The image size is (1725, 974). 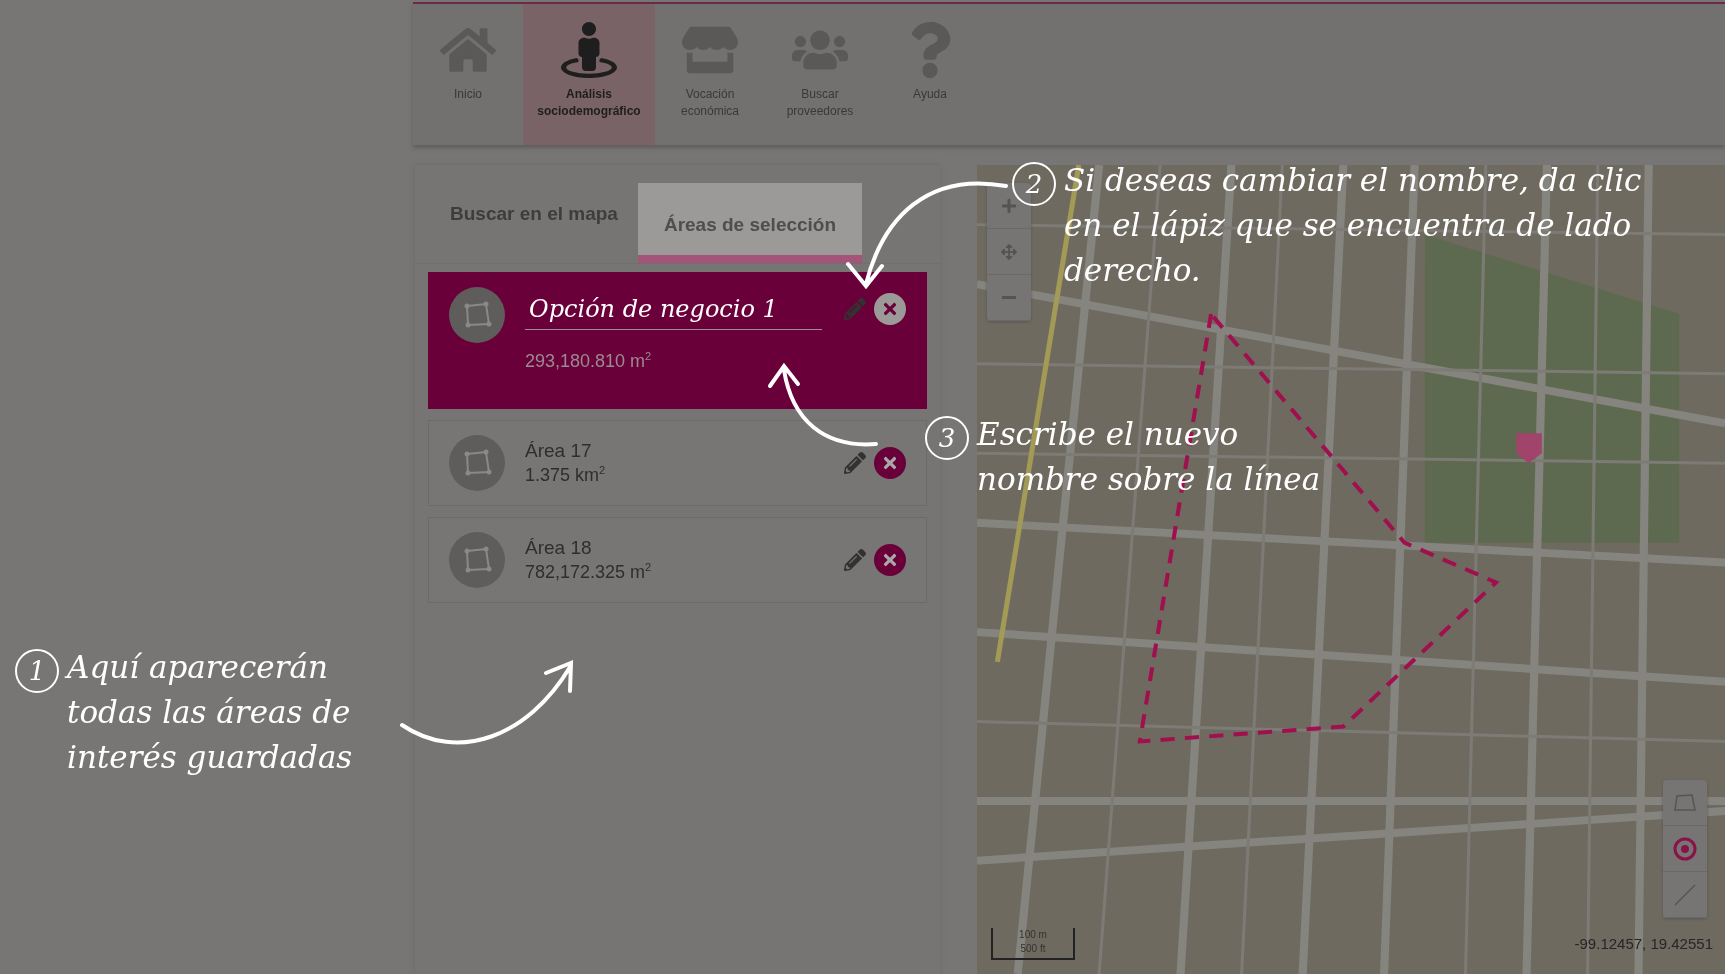 I want to click on coordinates-text: -99.12457, 19.42551, so click(x=1643, y=943).